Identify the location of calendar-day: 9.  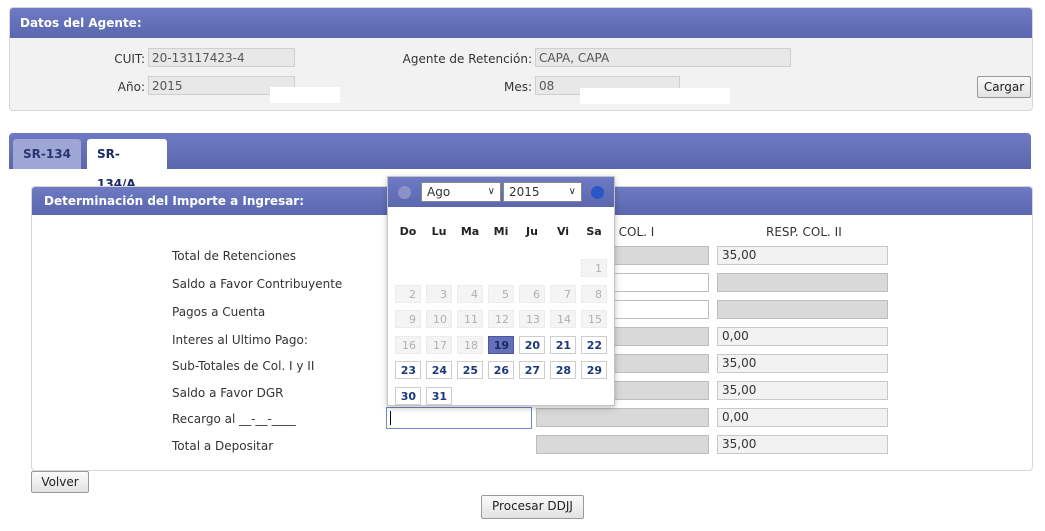
(408, 319).